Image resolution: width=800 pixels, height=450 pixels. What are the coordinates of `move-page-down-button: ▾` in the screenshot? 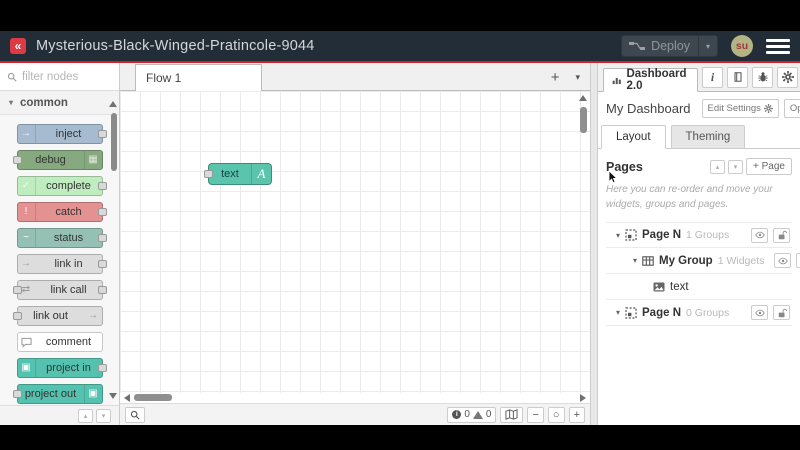 It's located at (736, 166).